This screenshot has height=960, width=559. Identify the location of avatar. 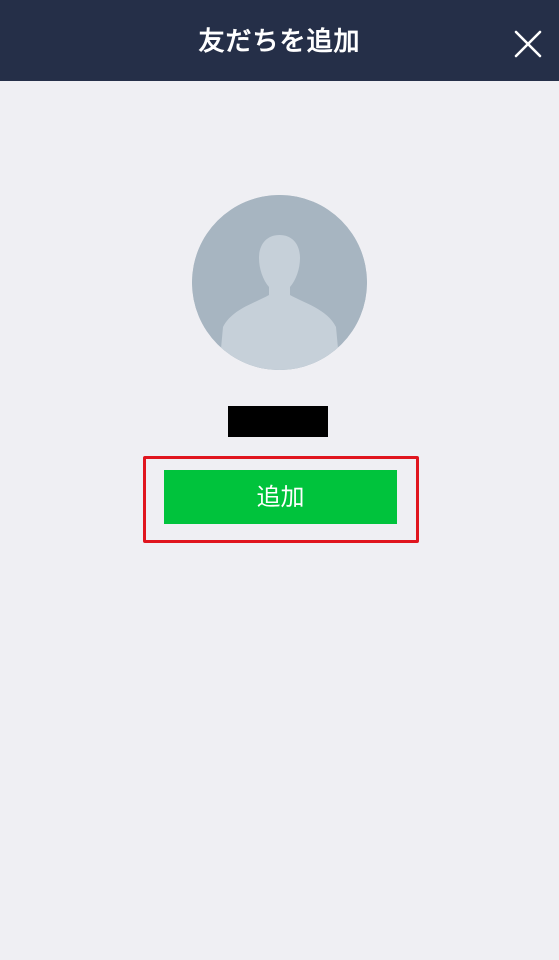
(279, 282).